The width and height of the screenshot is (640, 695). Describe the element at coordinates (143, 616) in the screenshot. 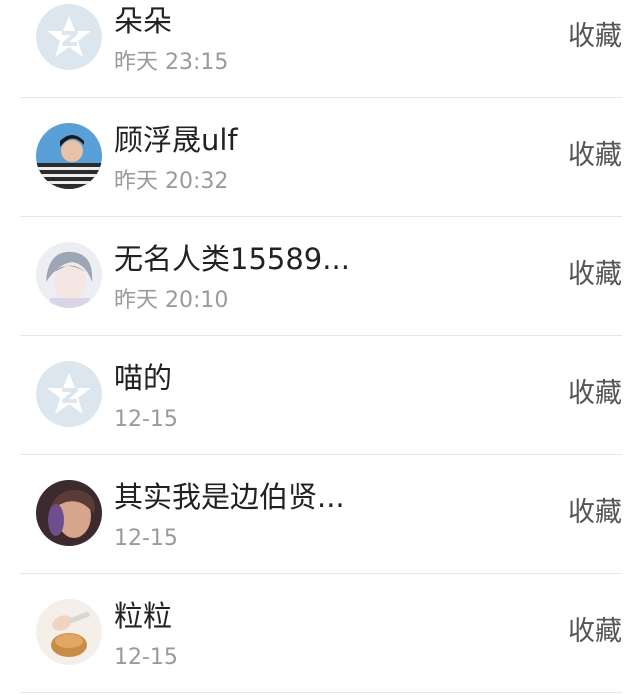

I see `contact-name: 粒粒` at that location.